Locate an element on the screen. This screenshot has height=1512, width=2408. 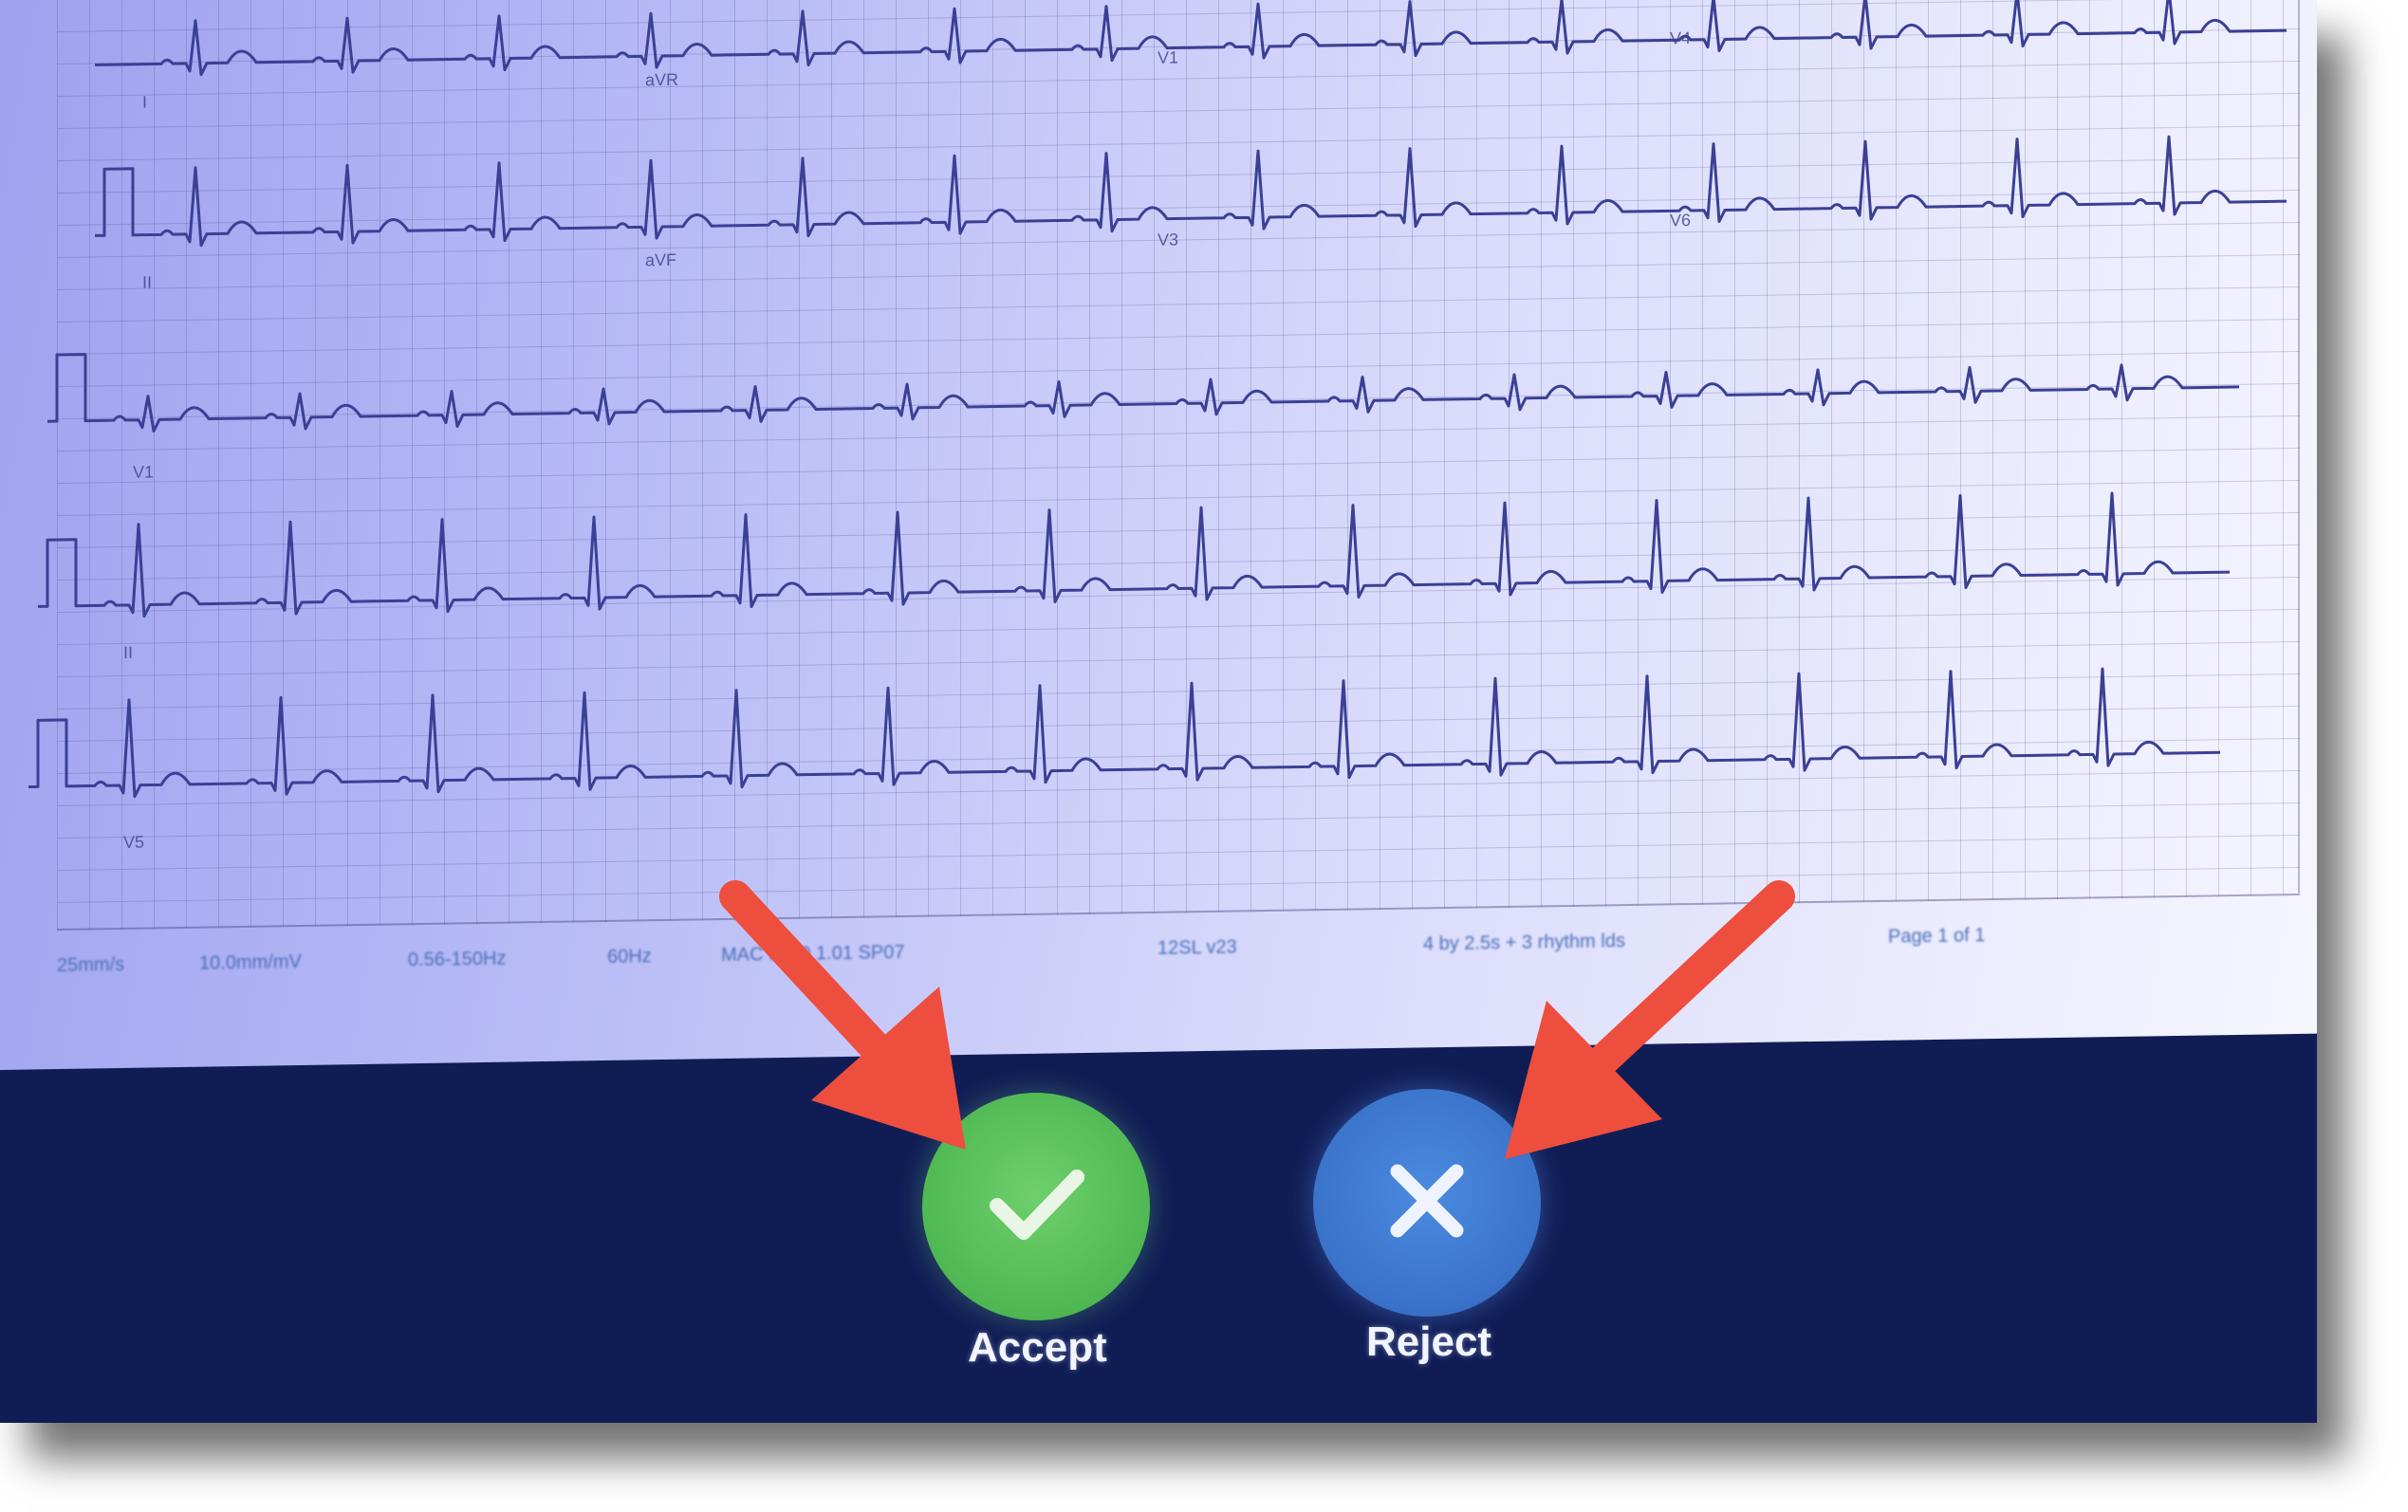
lead-label-i: I is located at coordinates (145, 102).